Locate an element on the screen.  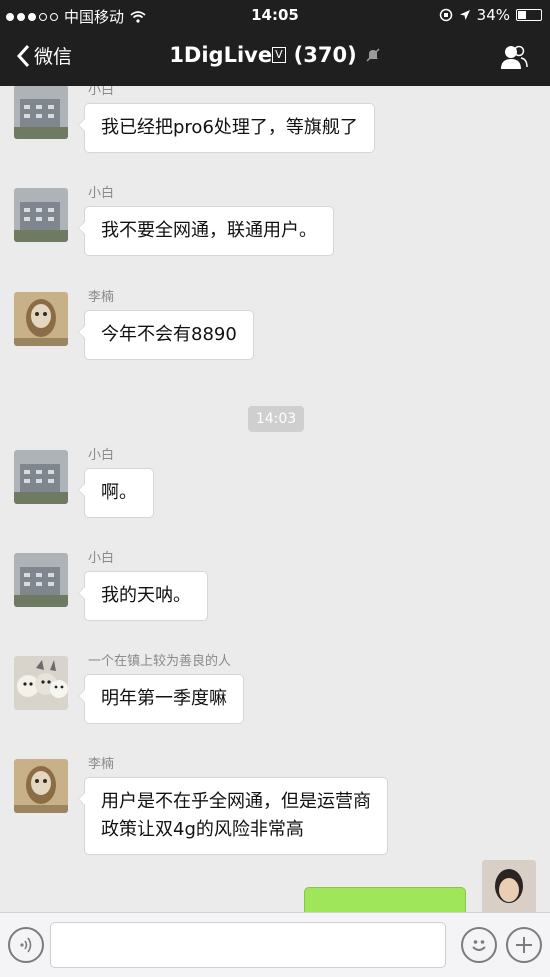
group-info-button is located at coordinates (514, 59).